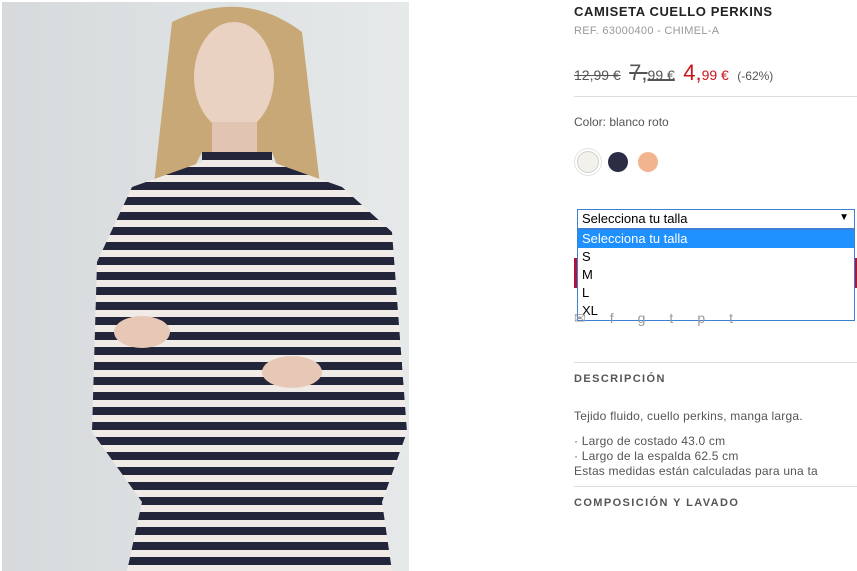 This screenshot has height=571, width=857. Describe the element at coordinates (580, 318) in the screenshot. I see `email-icon: ✉` at that location.